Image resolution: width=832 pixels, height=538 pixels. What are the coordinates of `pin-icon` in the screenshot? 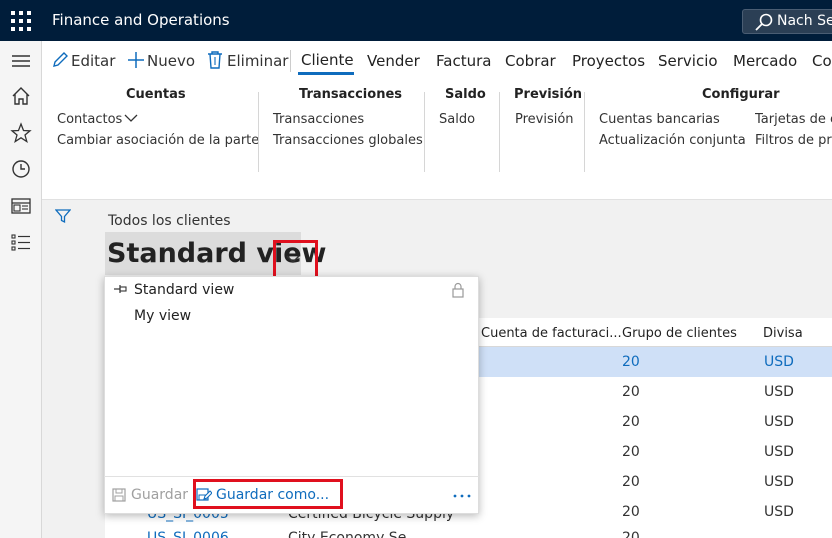 It's located at (120, 289).